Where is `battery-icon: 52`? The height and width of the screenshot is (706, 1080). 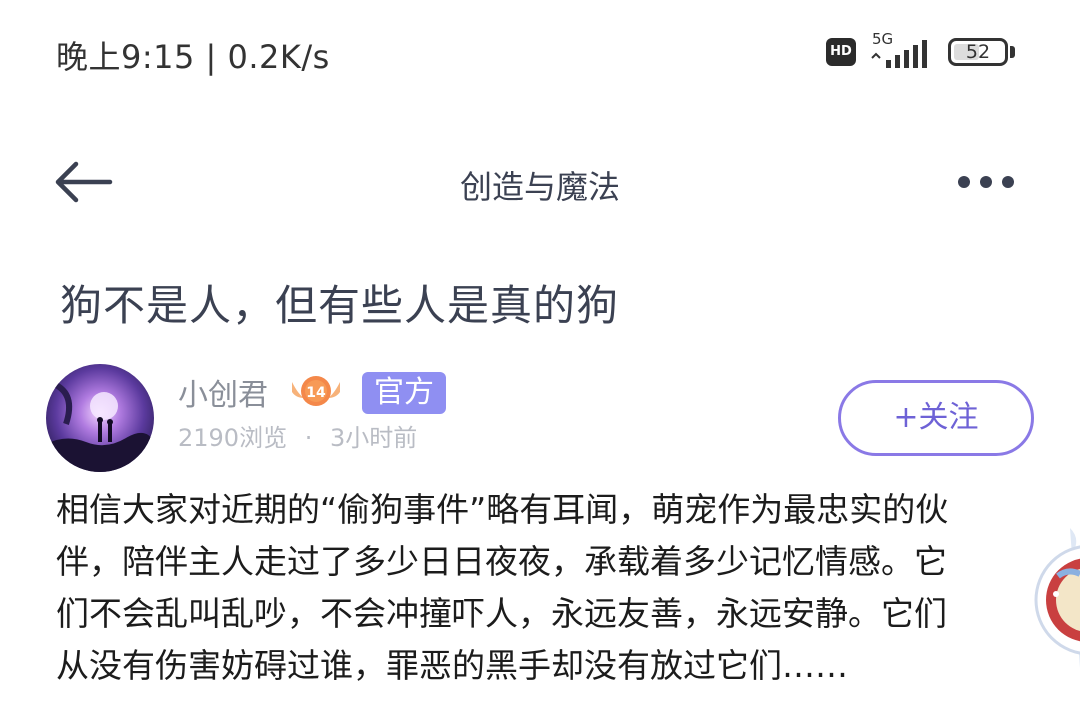
battery-icon: 52 is located at coordinates (978, 52).